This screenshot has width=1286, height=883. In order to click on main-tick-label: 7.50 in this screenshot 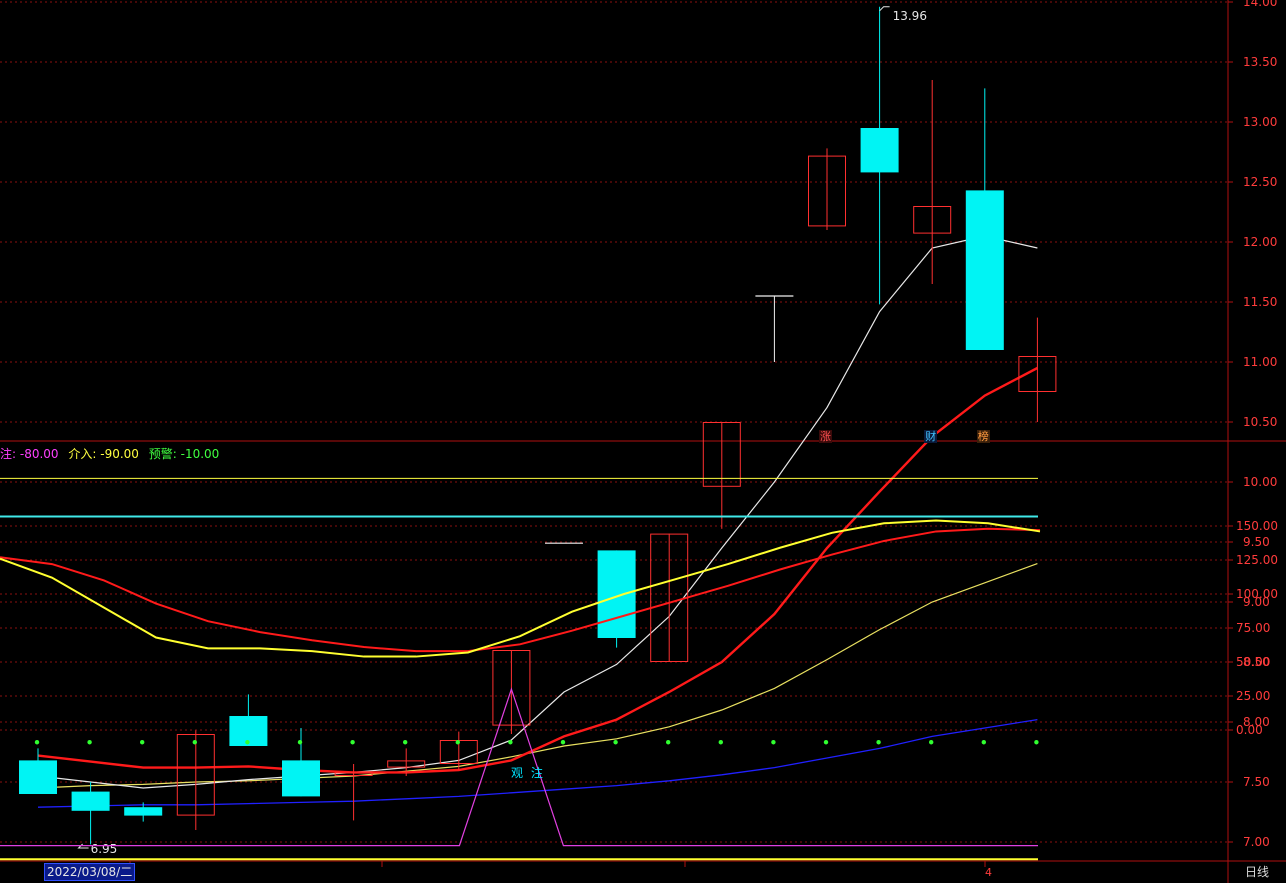, I will do `click(1256, 782)`.